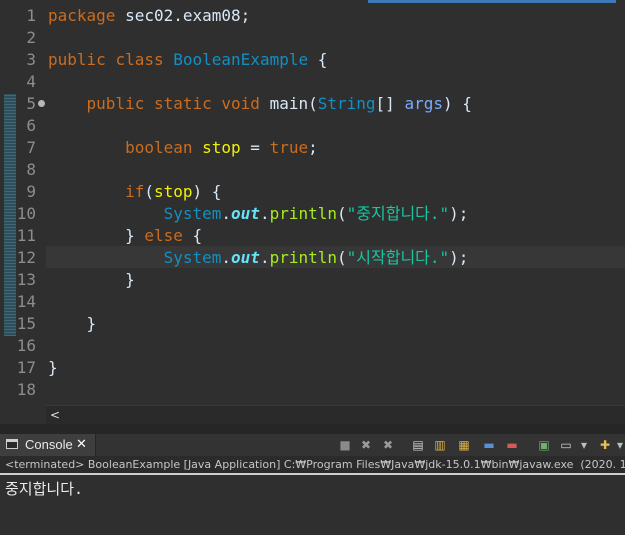  What do you see at coordinates (31, 59) in the screenshot?
I see `line-number: 3` at bounding box center [31, 59].